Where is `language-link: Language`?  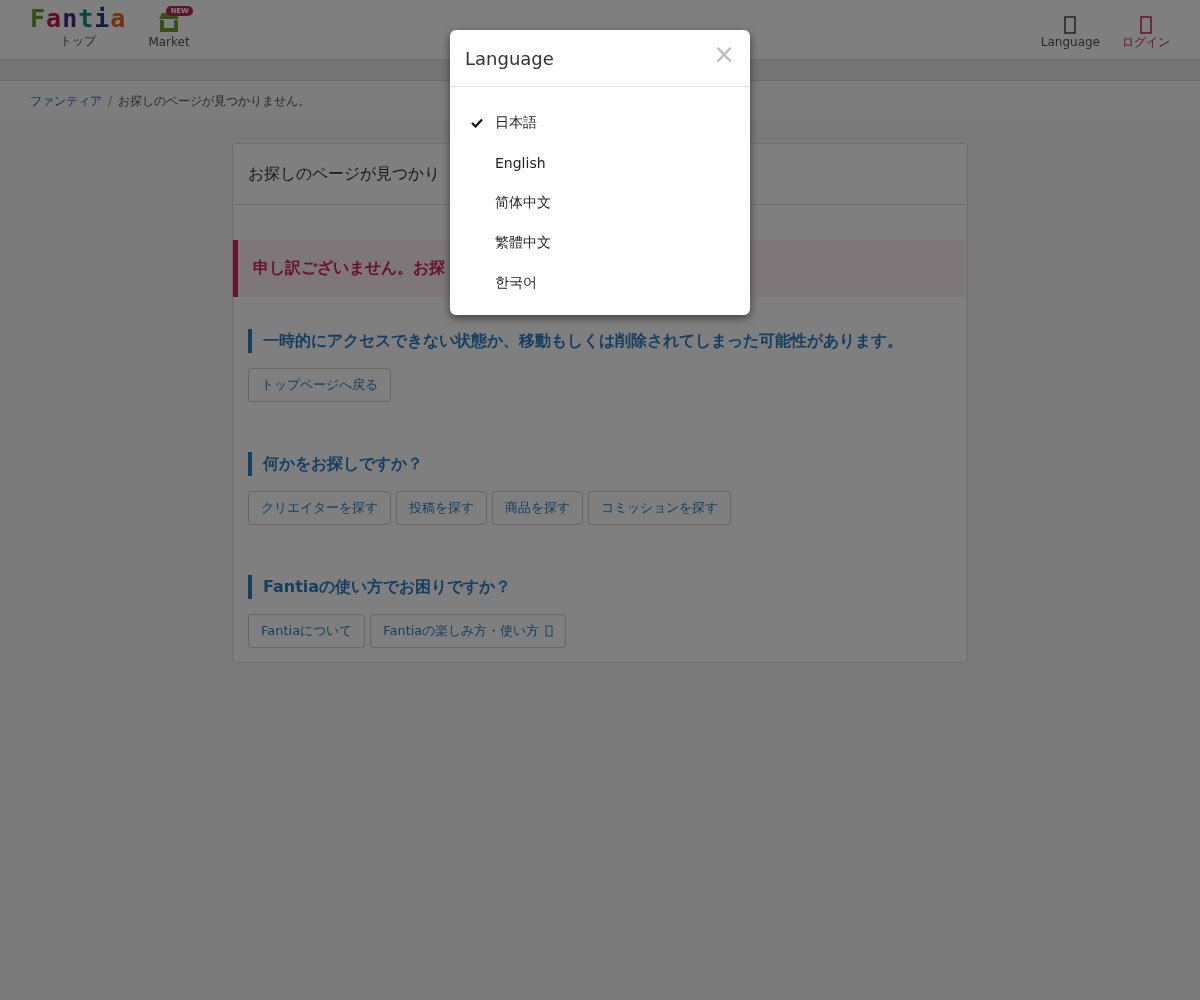 language-link: Language is located at coordinates (1070, 24).